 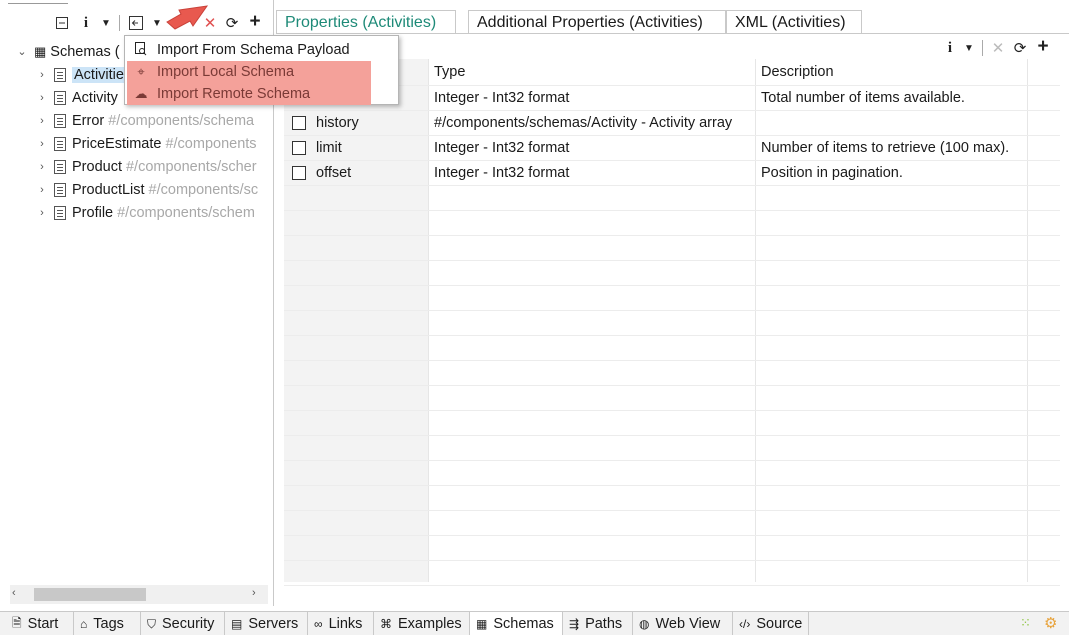 What do you see at coordinates (234, 94) in the screenshot?
I see `menu-item-label: Import Remote Schema` at bounding box center [234, 94].